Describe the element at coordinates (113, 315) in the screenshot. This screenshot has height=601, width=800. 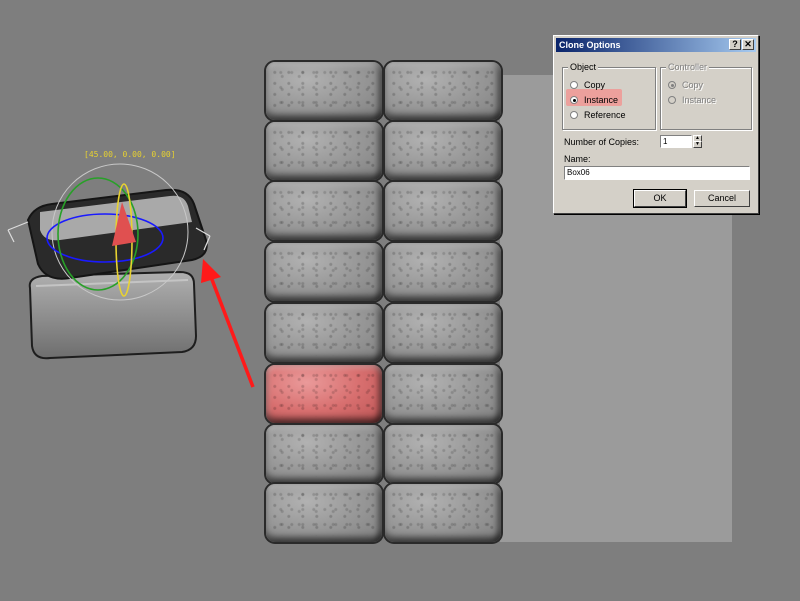
I see `lower-brick` at that location.